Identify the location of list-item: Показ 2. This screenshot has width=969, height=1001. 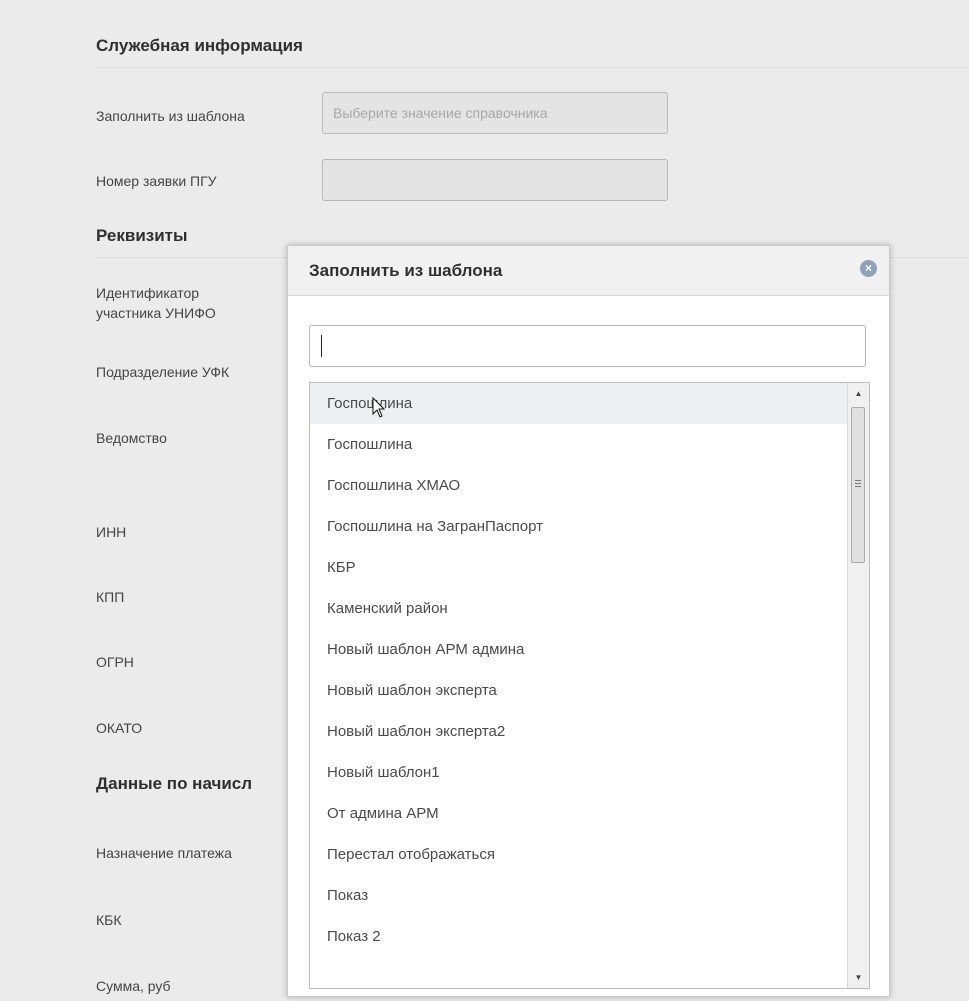
(578, 936).